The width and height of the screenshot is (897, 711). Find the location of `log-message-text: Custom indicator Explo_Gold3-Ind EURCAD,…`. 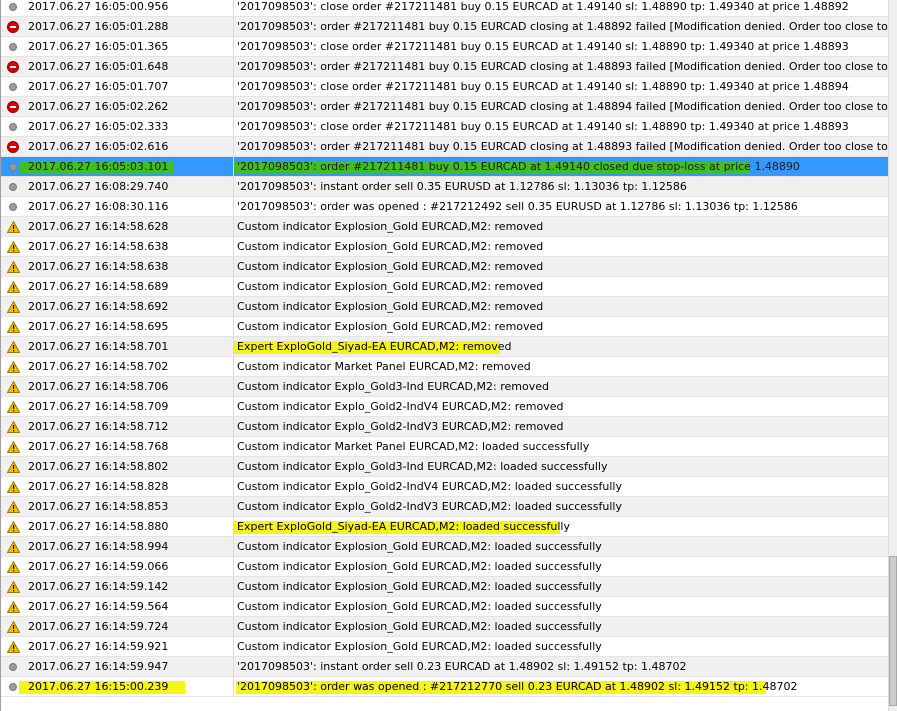

log-message-text: Custom indicator Explo_Gold3-Ind EURCAD,… is located at coordinates (422, 466).